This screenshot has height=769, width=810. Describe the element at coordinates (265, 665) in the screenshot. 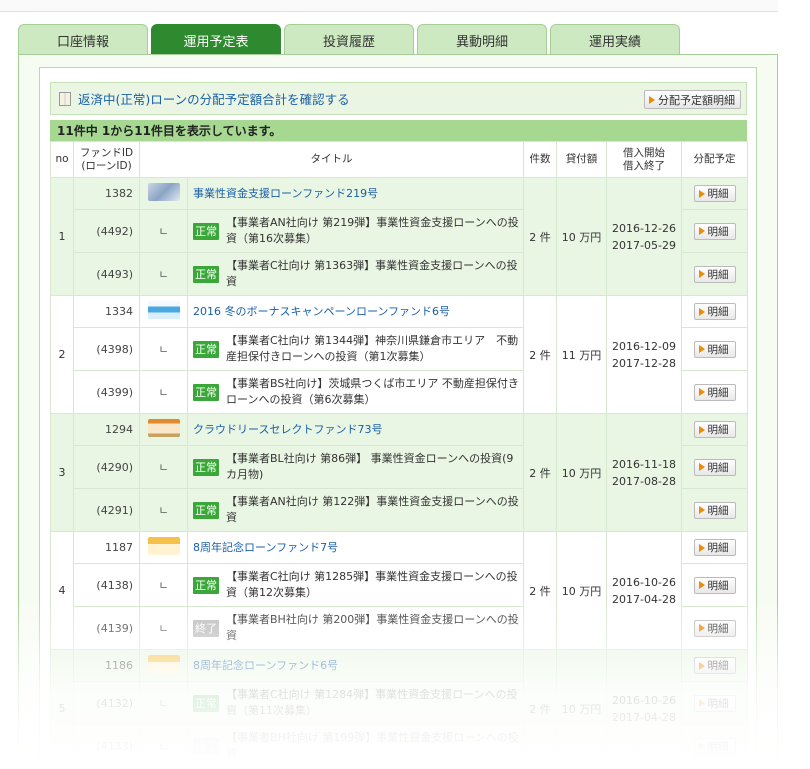

I see `fund-title-link: 8周年記念ローンファンド6号` at that location.